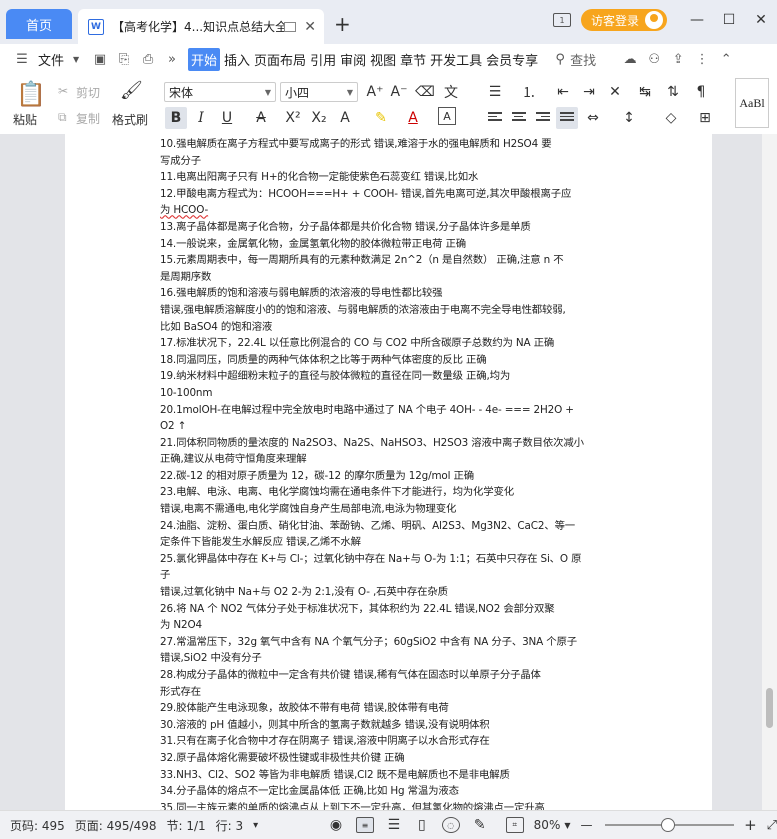 The height and width of the screenshot is (839, 777). I want to click on reading-view-icon: ▯, so click(422, 825).